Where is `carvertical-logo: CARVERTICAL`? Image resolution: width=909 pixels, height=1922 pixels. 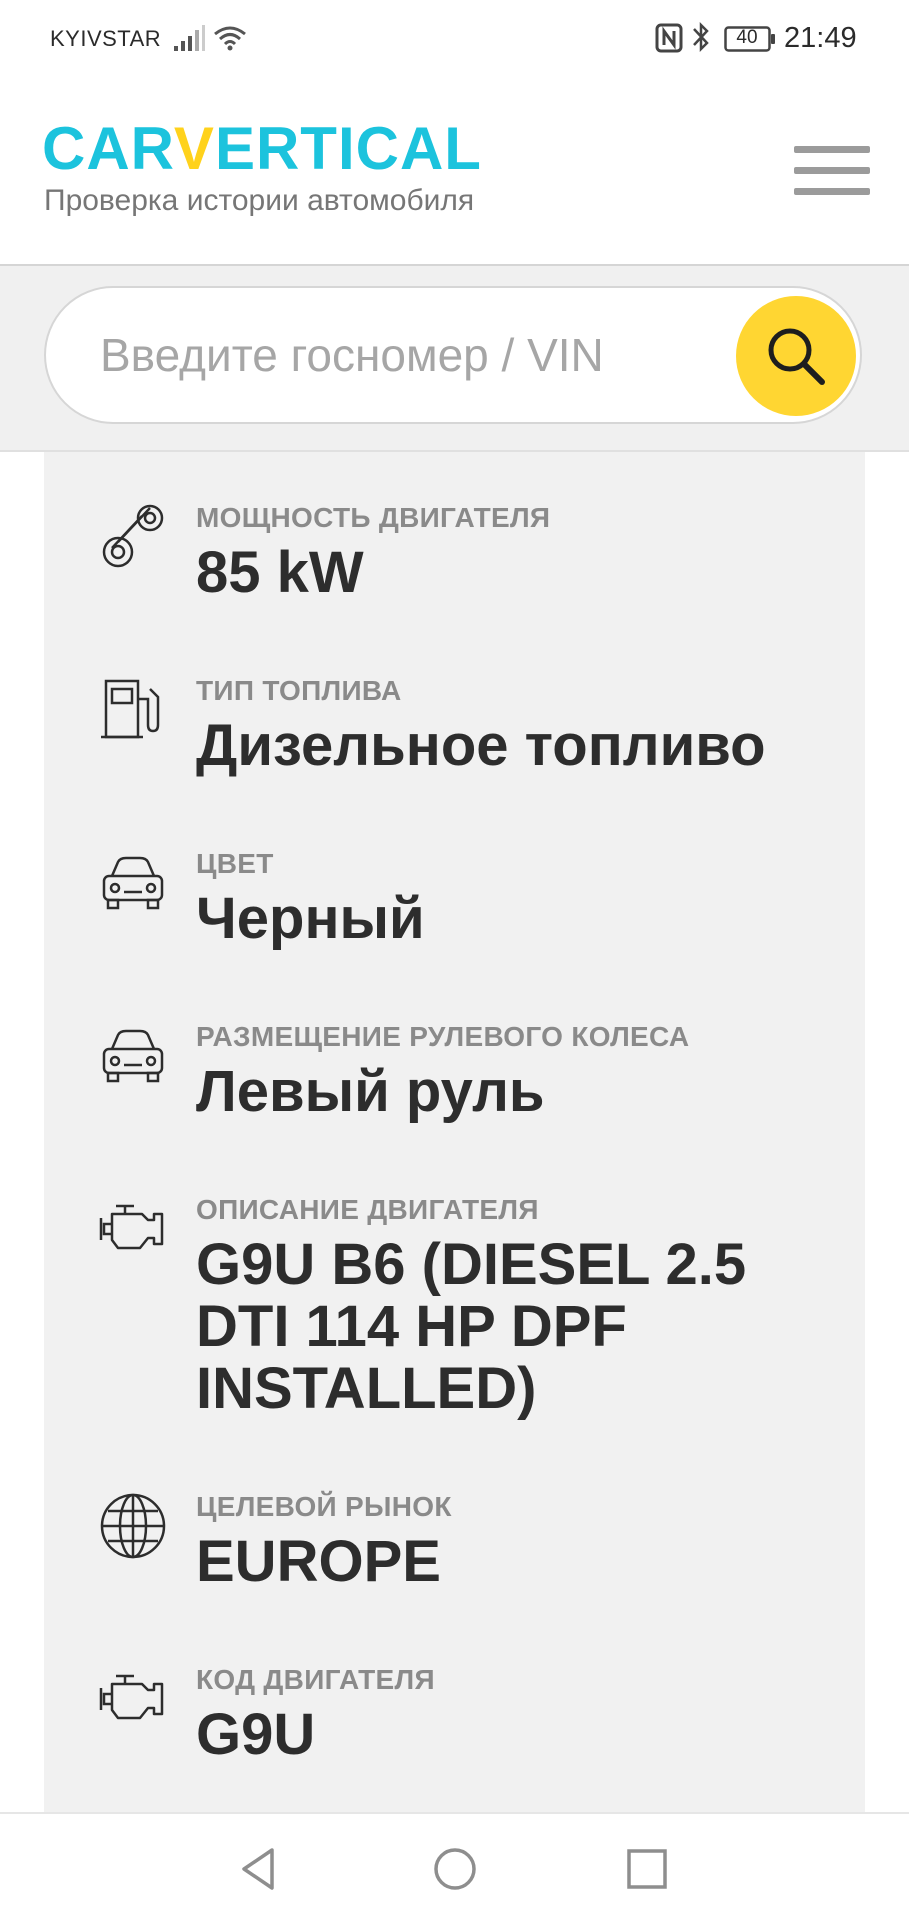 carvertical-logo: CARVERTICAL is located at coordinates (262, 149).